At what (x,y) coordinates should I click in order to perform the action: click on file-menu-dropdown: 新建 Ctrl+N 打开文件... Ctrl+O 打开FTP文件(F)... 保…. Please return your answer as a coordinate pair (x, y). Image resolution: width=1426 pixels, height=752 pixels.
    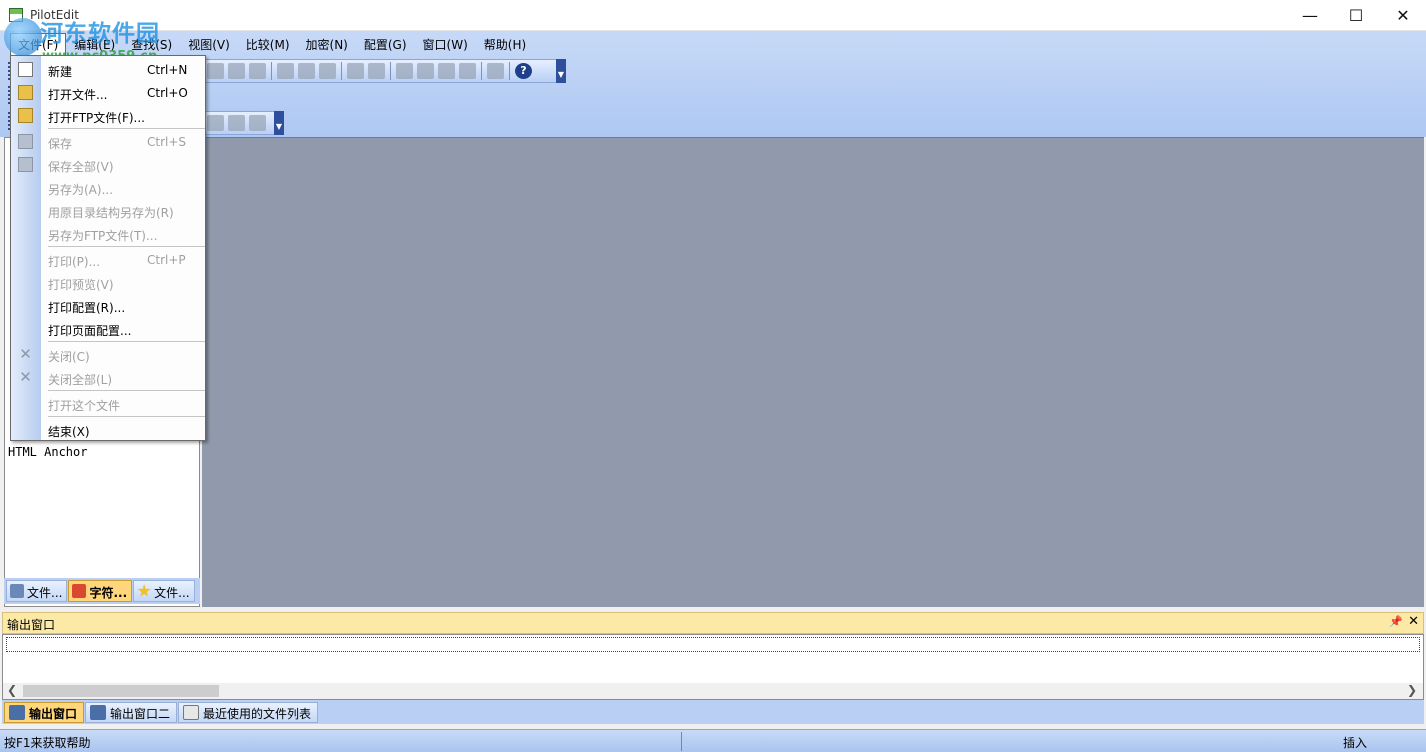
    Looking at the image, I should click on (108, 248).